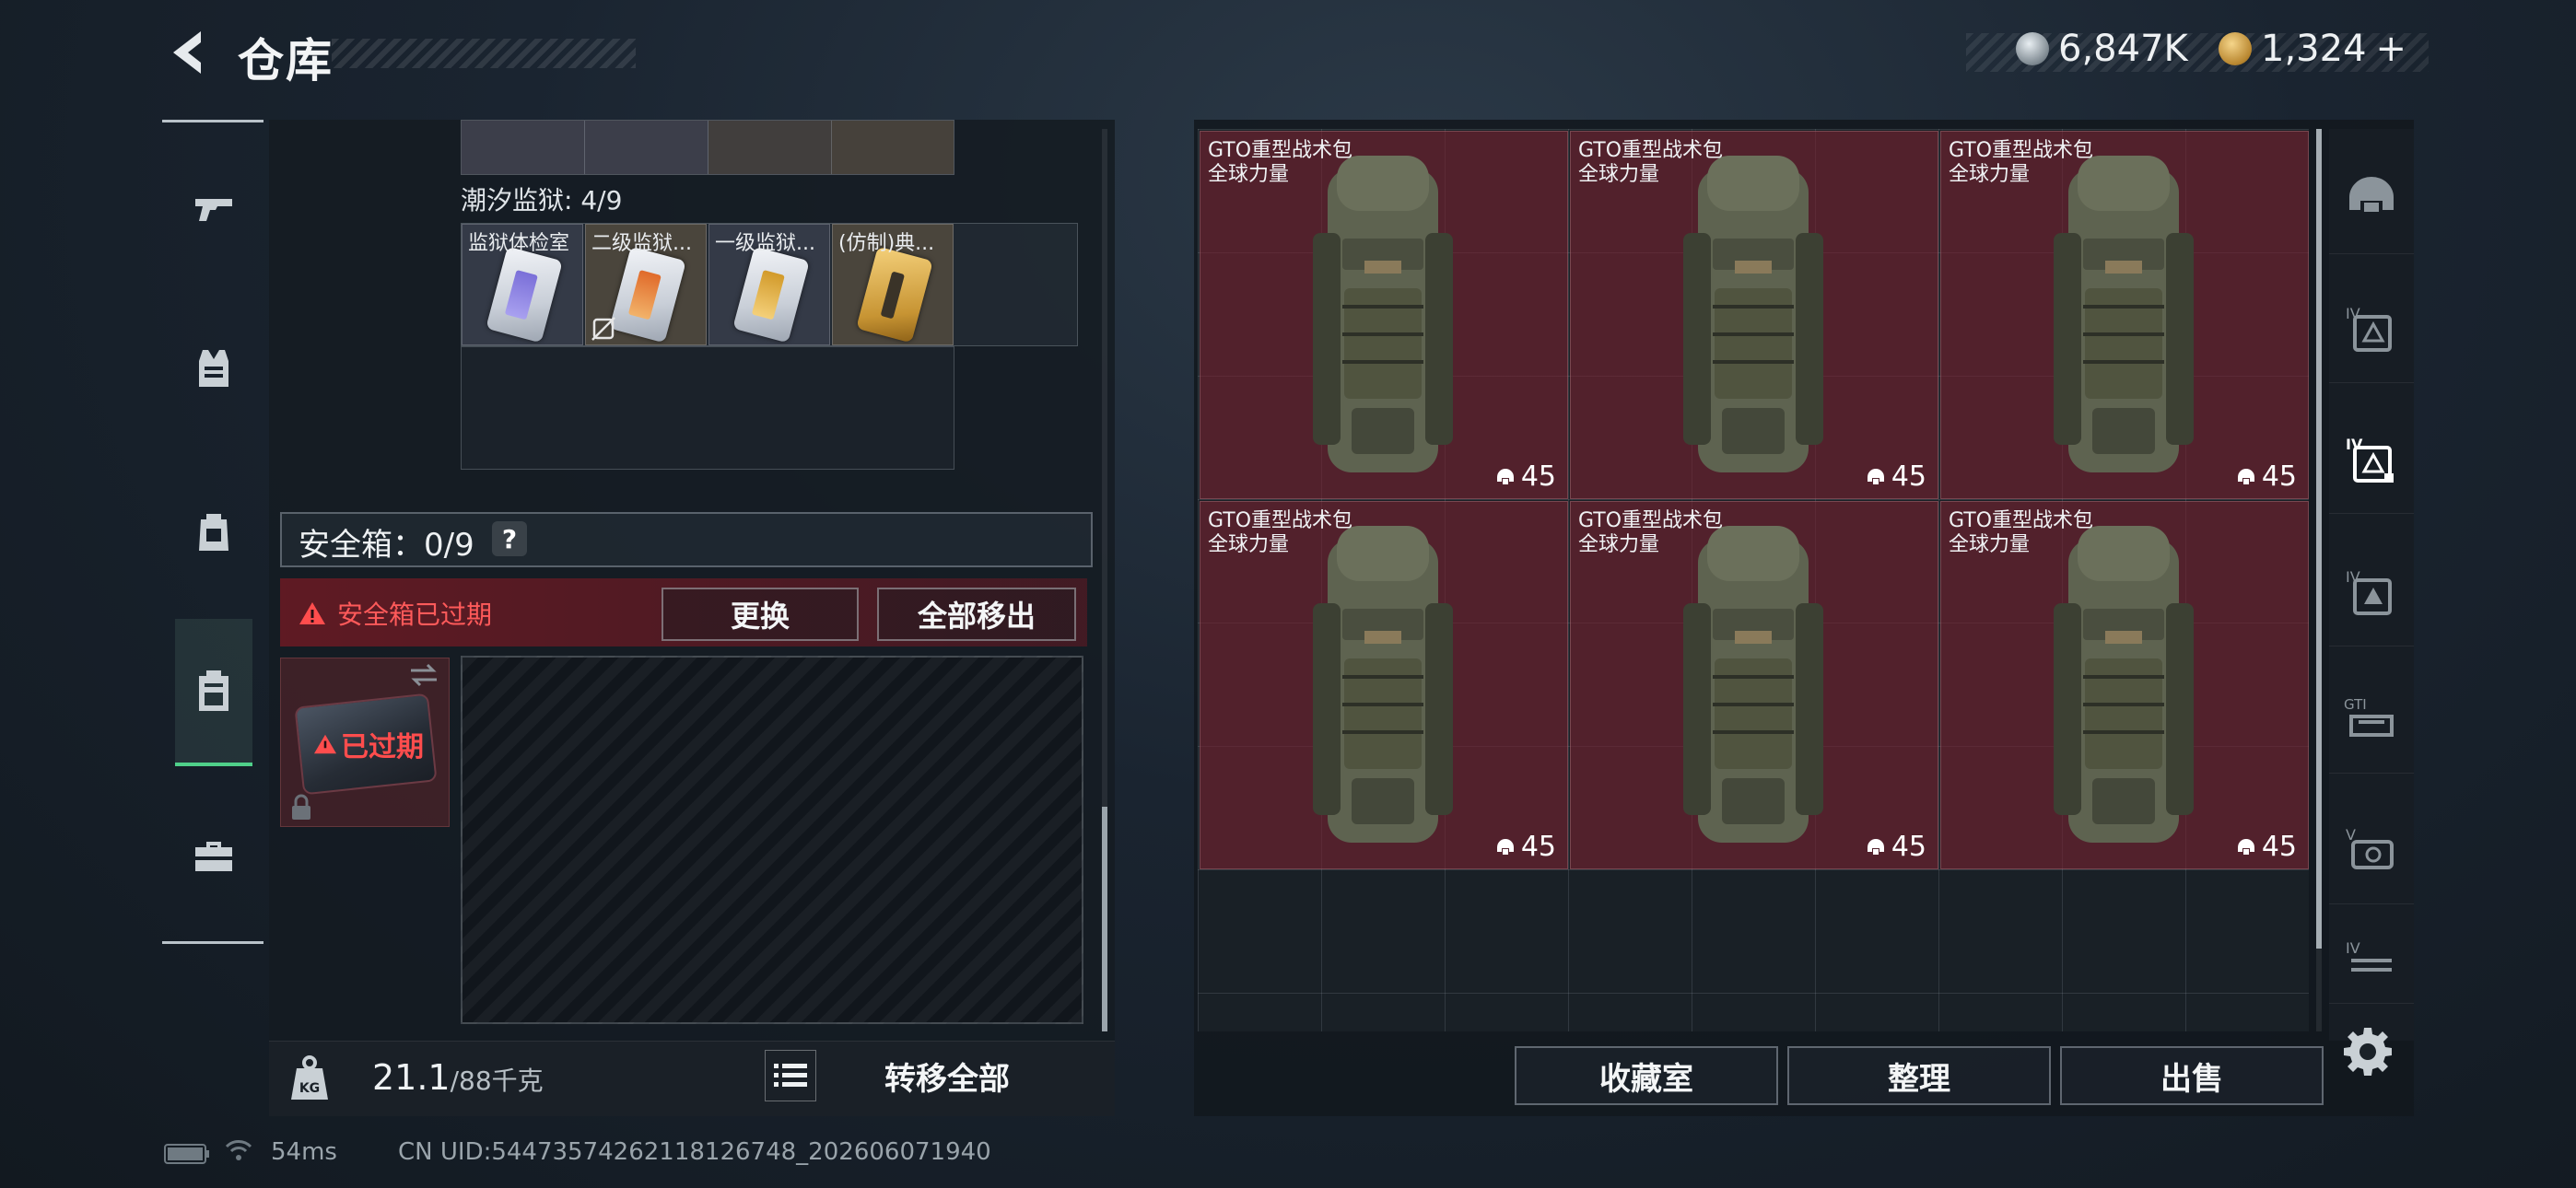 The width and height of the screenshot is (2576, 1188). I want to click on collection-room-button: 收藏室, so click(1646, 1075).